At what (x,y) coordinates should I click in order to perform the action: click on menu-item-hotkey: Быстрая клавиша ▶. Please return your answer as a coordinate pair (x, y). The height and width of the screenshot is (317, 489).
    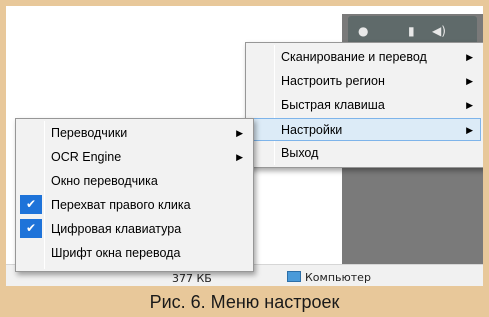
    Looking at the image, I should click on (364, 105).